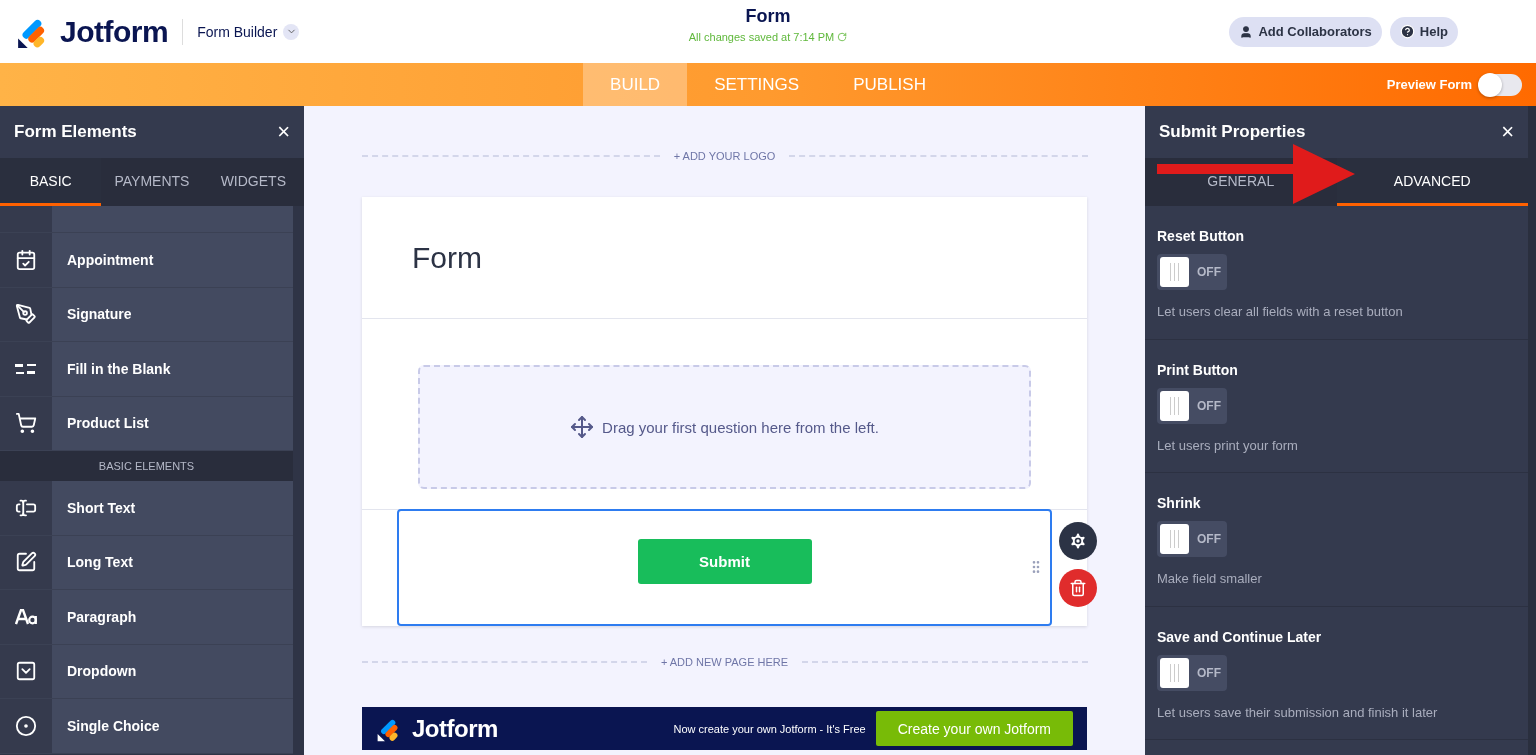  What do you see at coordinates (724, 662) in the screenshot?
I see `add-page-link: + ADD NEW PAGE HERE` at bounding box center [724, 662].